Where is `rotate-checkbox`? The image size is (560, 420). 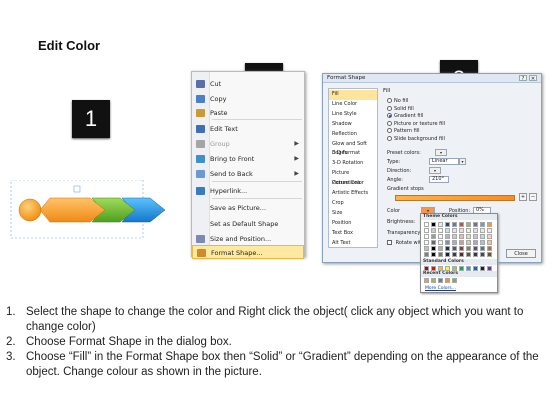 rotate-checkbox is located at coordinates (389, 242).